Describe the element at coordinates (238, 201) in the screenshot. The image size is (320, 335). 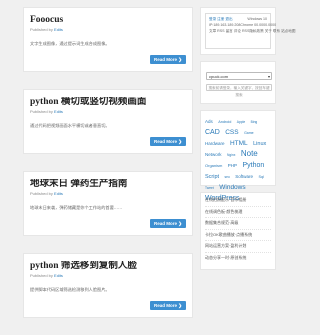
I see `sidebar-link: 在线拍照配乐·音乐相册` at that location.